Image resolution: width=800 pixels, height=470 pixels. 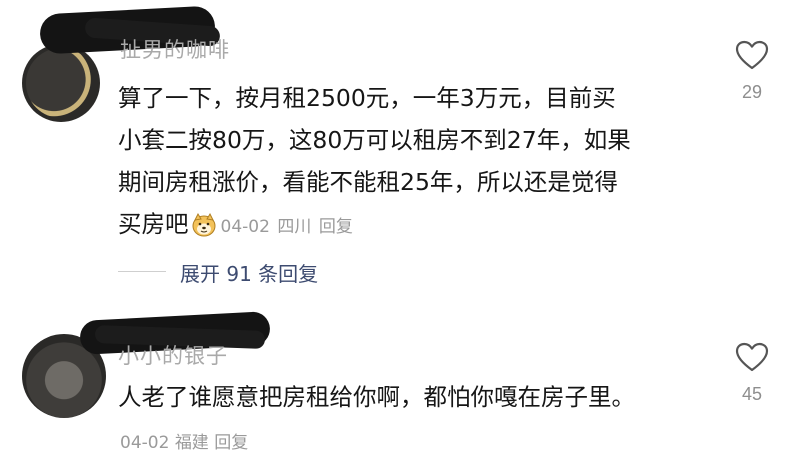 I want to click on comment-line: 算了一下，按月租2500元，一年3万元，目前买, so click(x=367, y=98).